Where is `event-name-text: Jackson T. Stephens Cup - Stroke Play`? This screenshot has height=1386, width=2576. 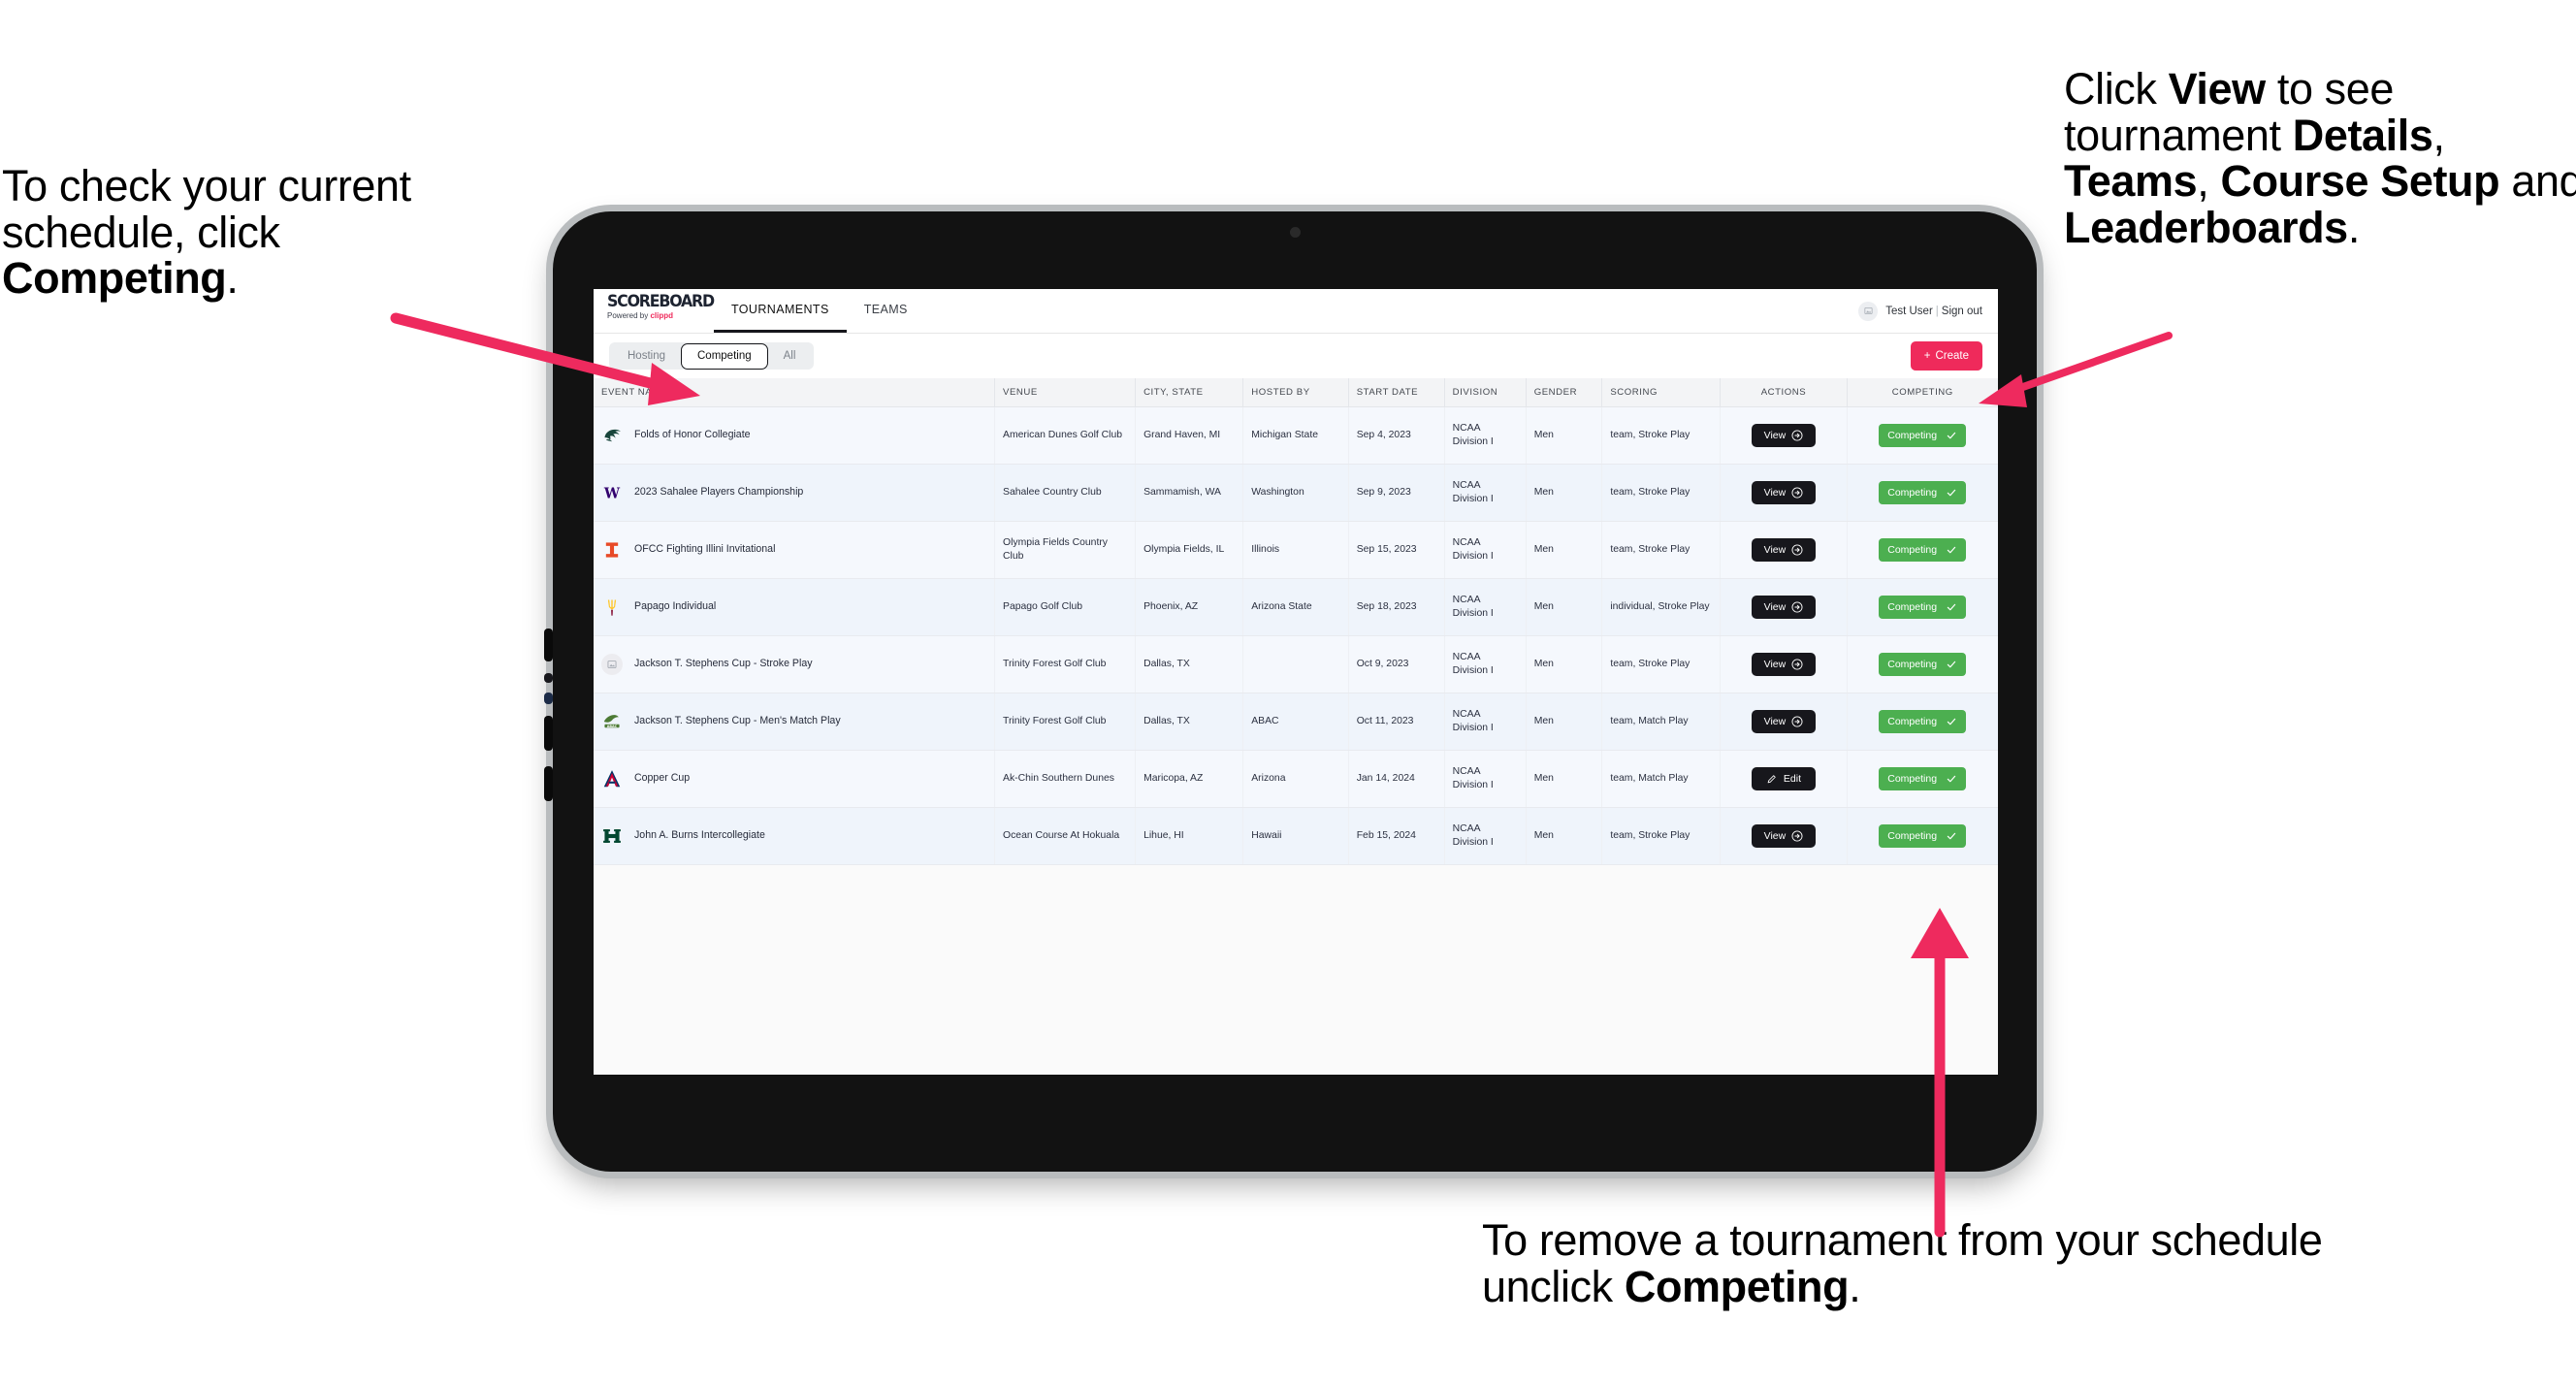
event-name-text: Jackson T. Stephens Cup - Stroke Play is located at coordinates (723, 664).